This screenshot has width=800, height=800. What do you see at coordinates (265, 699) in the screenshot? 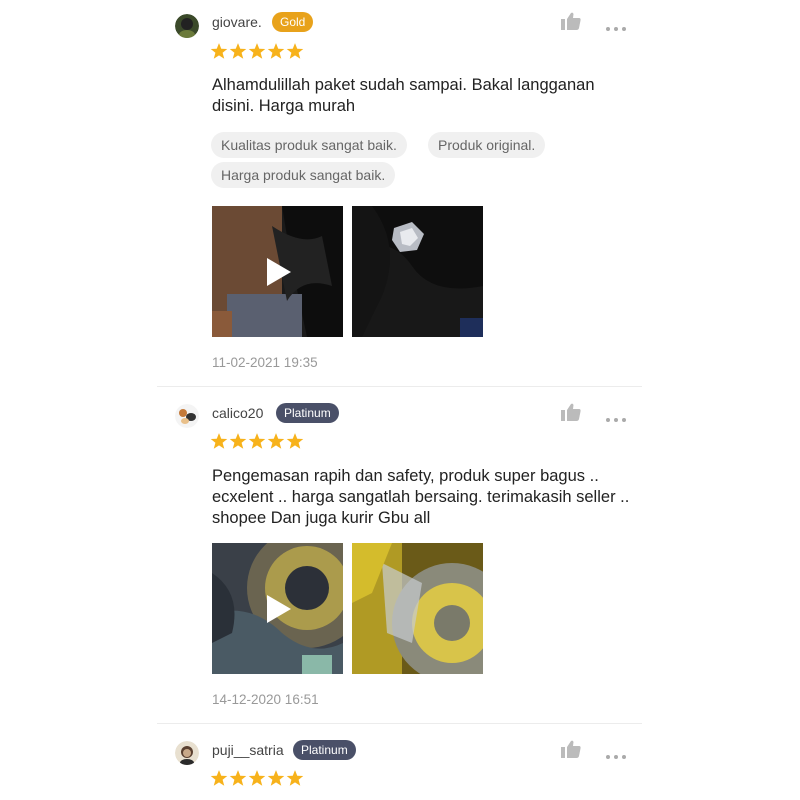
I see `review-date: 14-12-2020 16:51` at bounding box center [265, 699].